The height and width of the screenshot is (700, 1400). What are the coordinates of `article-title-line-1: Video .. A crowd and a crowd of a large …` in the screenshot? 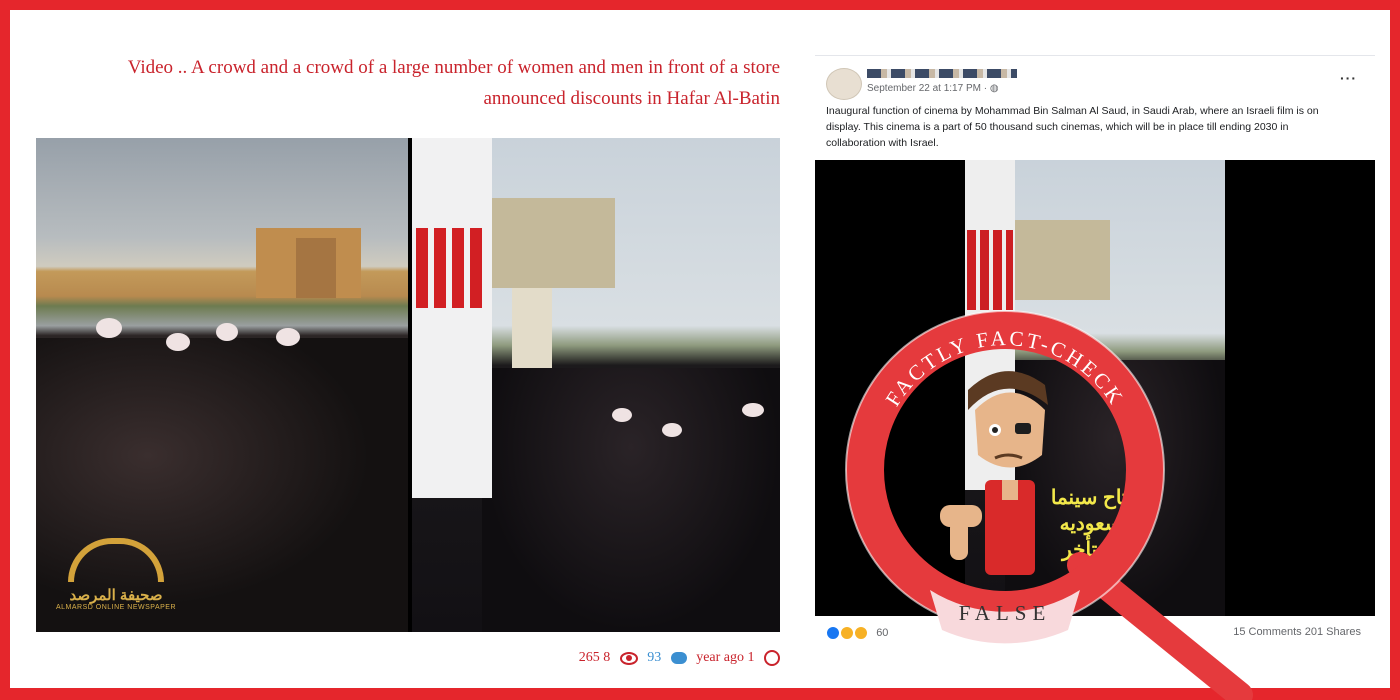 It's located at (453, 67).